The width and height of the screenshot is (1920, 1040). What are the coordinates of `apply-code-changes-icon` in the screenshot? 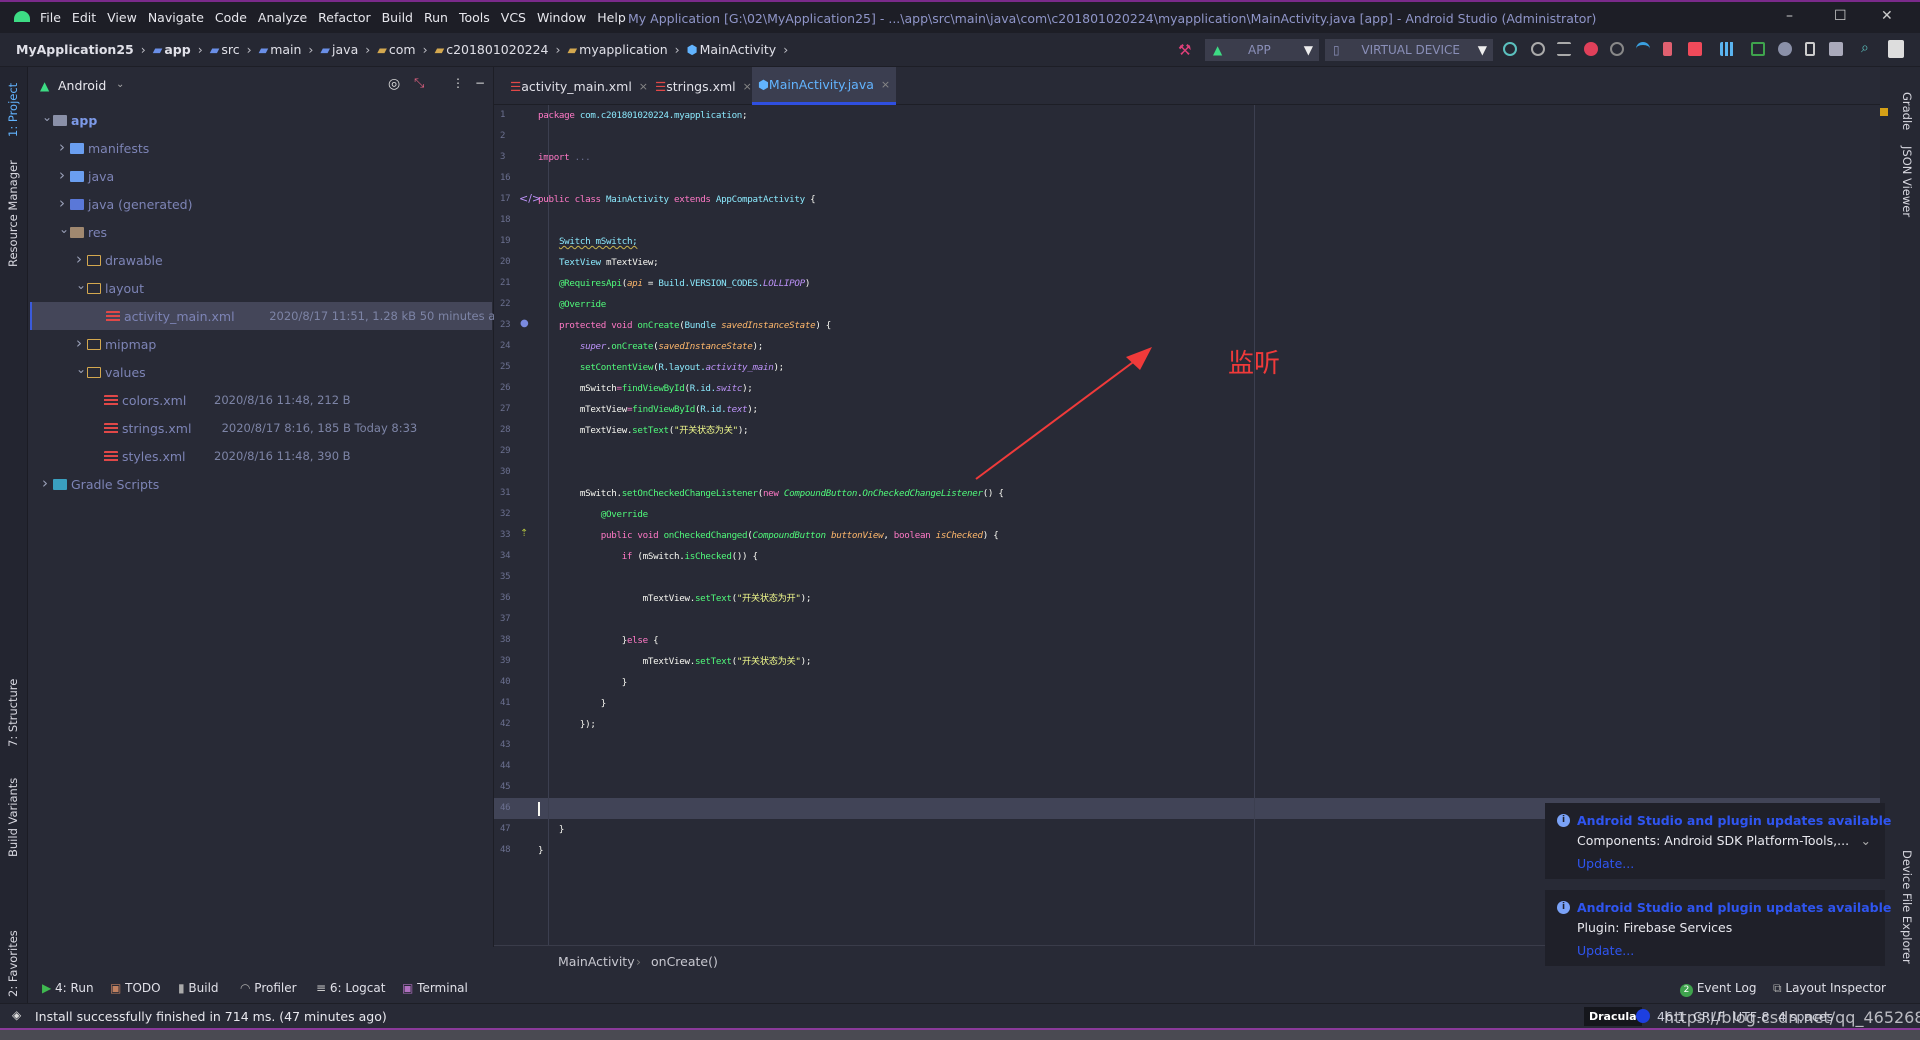 It's located at (1538, 49).